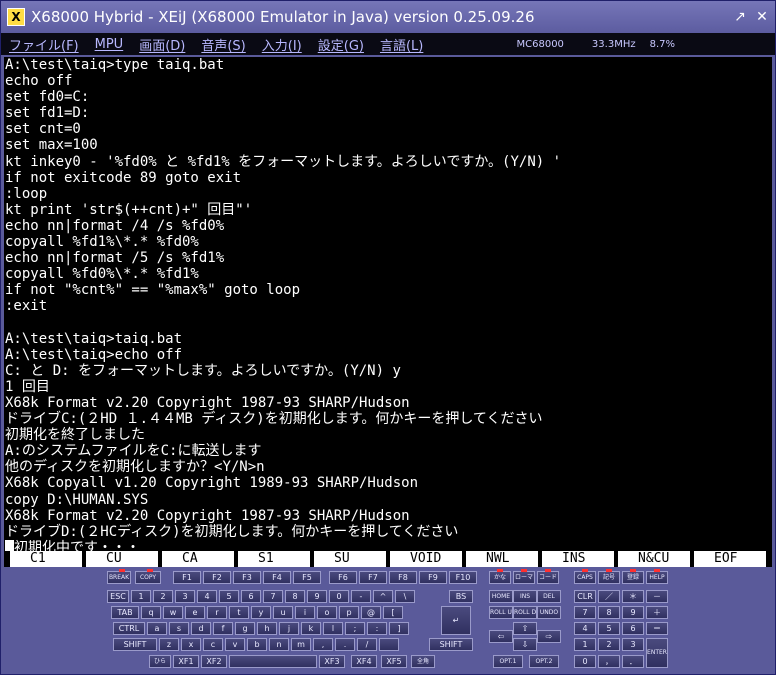 This screenshot has width=776, height=675. What do you see at coordinates (341, 44) in the screenshot?
I see `menu-settings: 設定(G)` at bounding box center [341, 44].